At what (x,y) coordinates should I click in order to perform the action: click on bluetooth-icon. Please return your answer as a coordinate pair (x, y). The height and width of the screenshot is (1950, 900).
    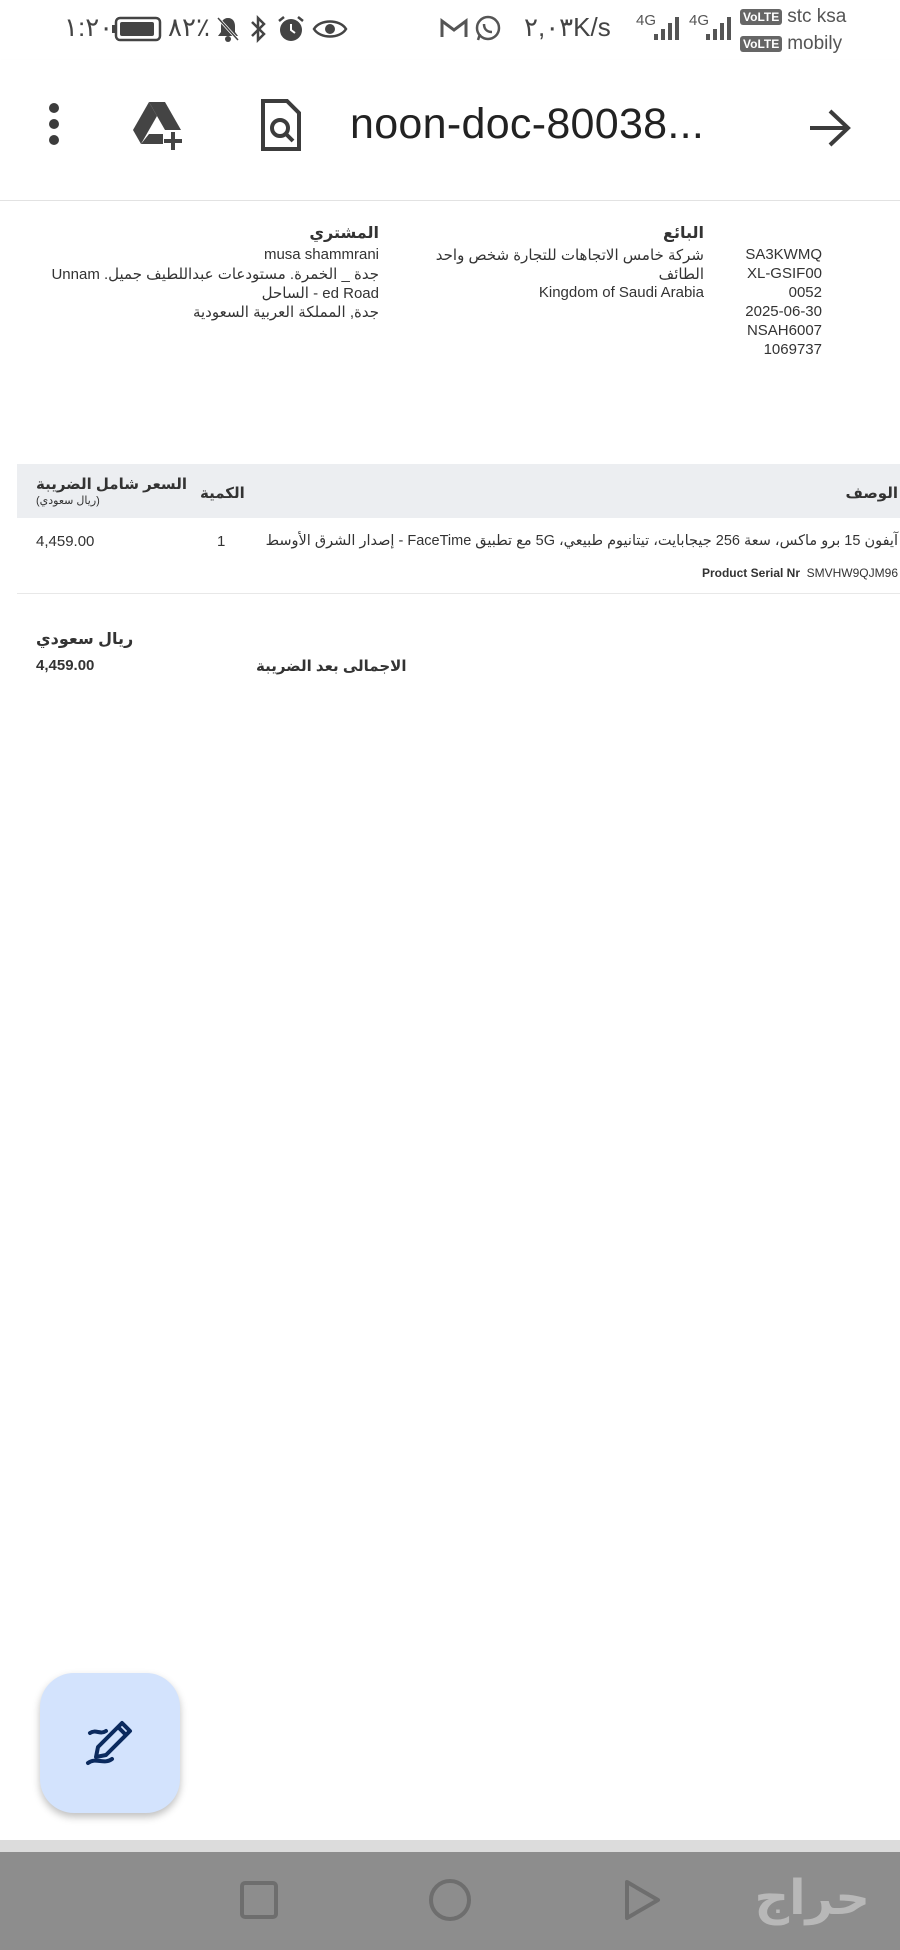
    Looking at the image, I should click on (258, 31).